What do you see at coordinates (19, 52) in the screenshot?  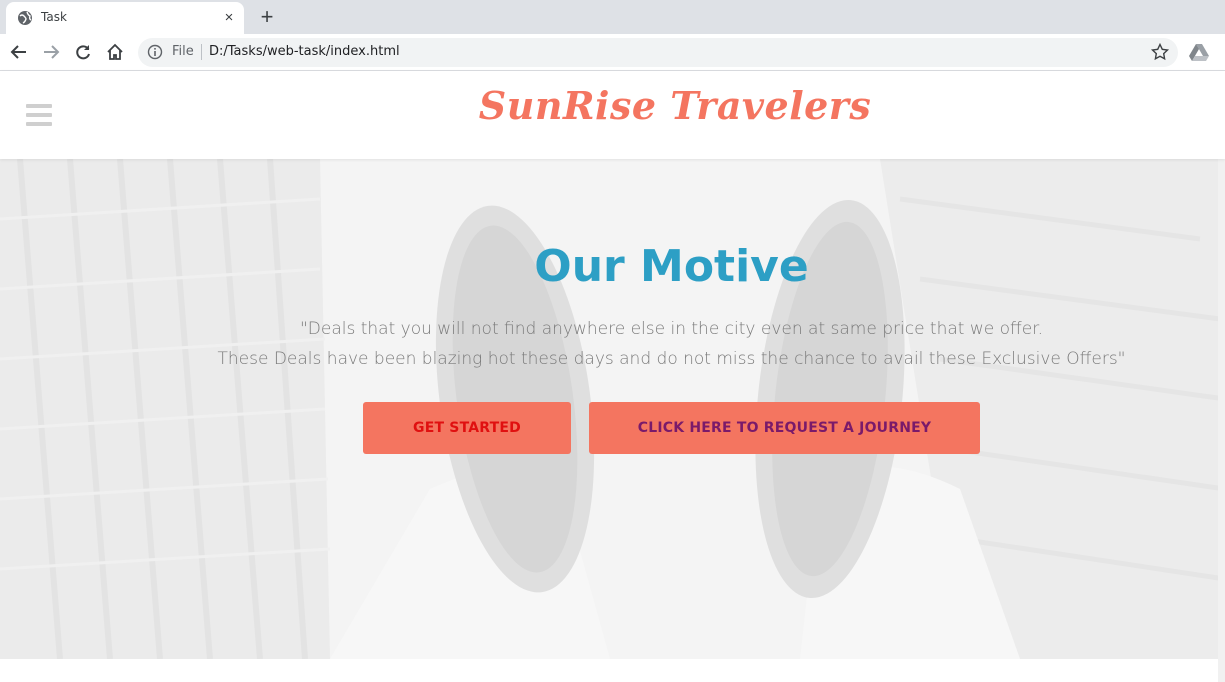 I see `back-arrow-icon` at bounding box center [19, 52].